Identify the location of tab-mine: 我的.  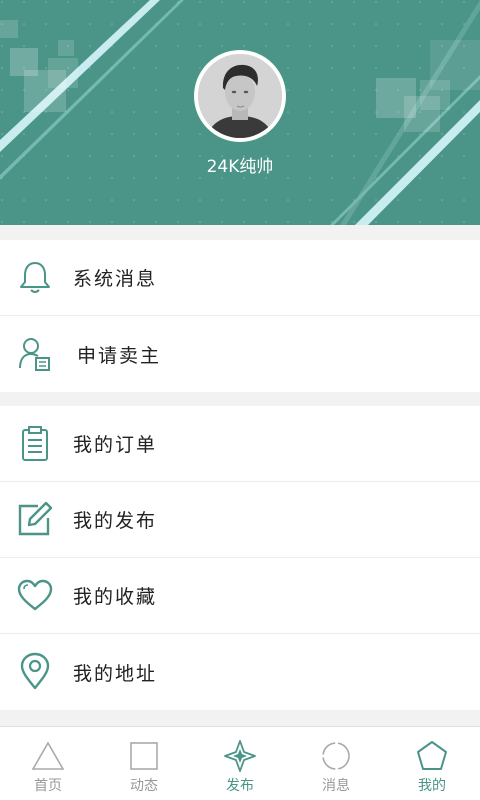
(432, 763).